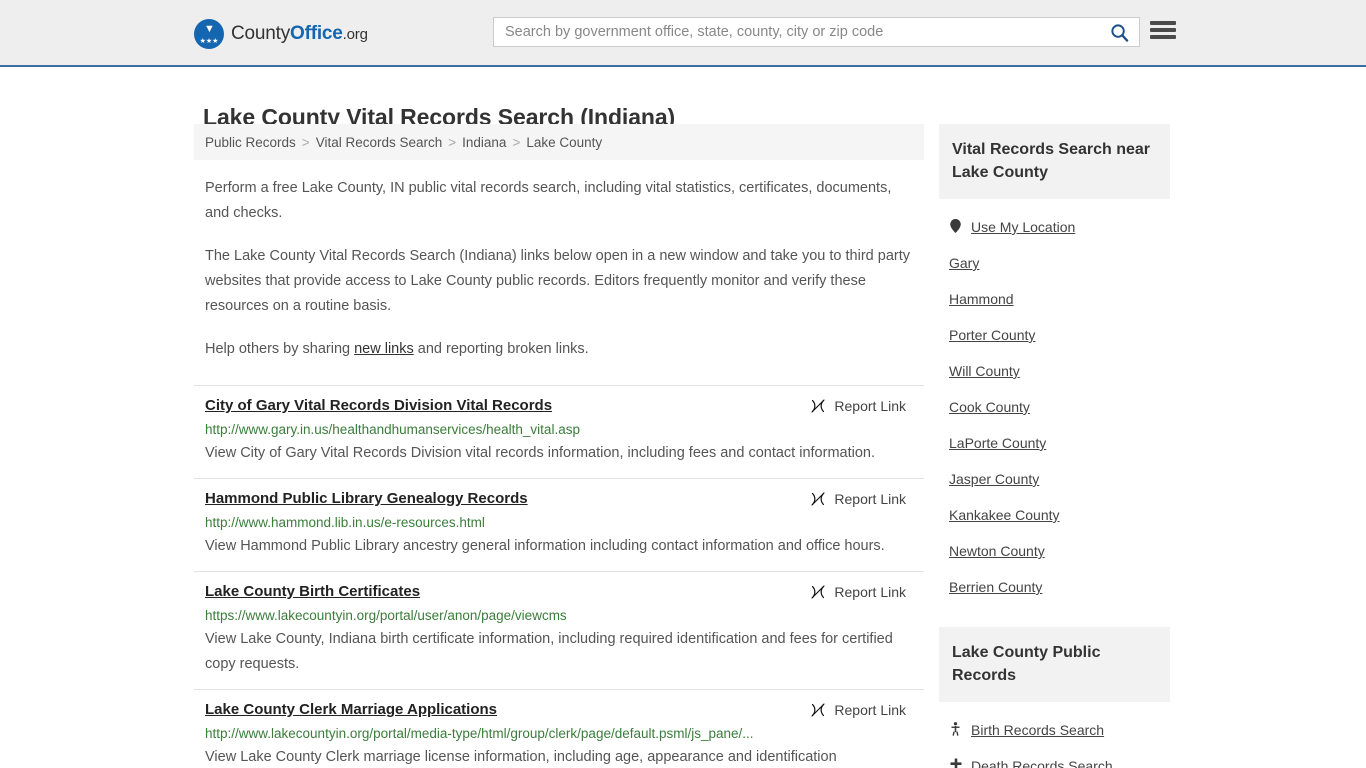 Image resolution: width=1366 pixels, height=768 pixels. Describe the element at coordinates (1054, 263) in the screenshot. I see `sidebar-item-gary: Gary` at that location.